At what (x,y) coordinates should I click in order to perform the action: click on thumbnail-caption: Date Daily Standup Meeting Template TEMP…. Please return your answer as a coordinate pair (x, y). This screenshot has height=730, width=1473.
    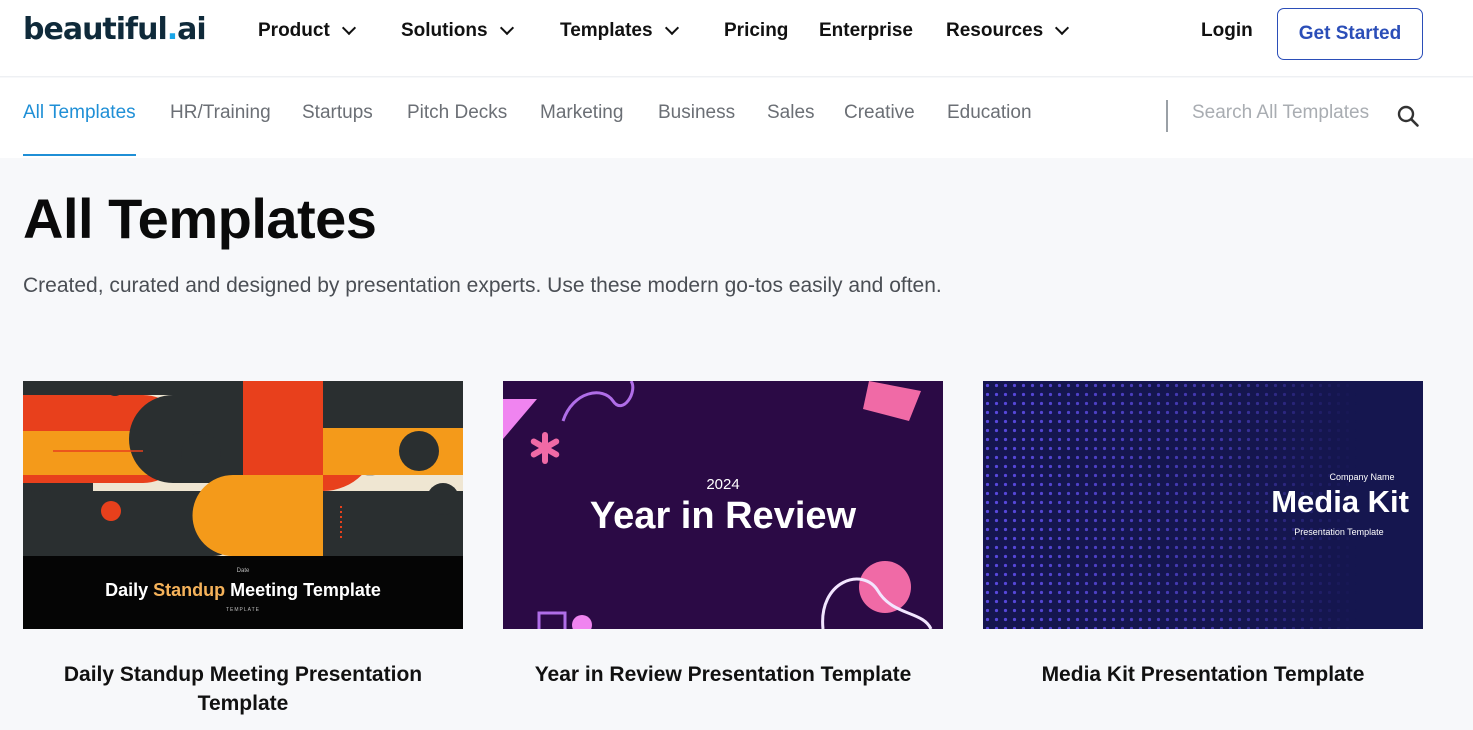
    Looking at the image, I should click on (243, 592).